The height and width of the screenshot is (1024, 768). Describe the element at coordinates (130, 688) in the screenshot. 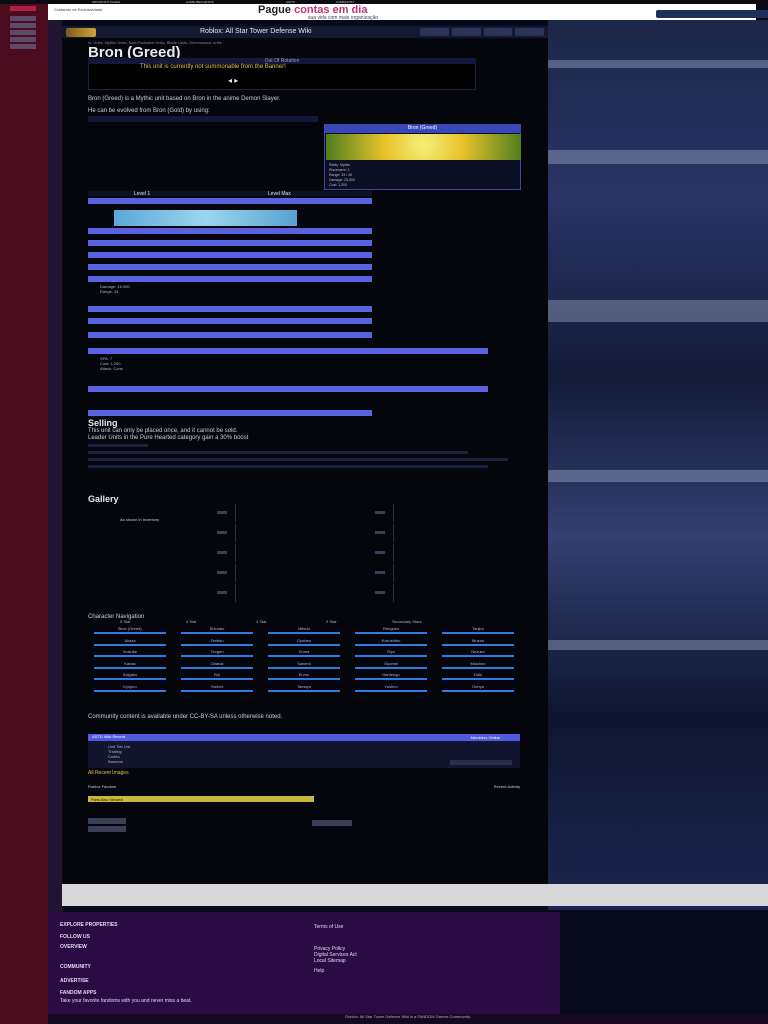

I see `character-nav-link: Kyojuro` at that location.